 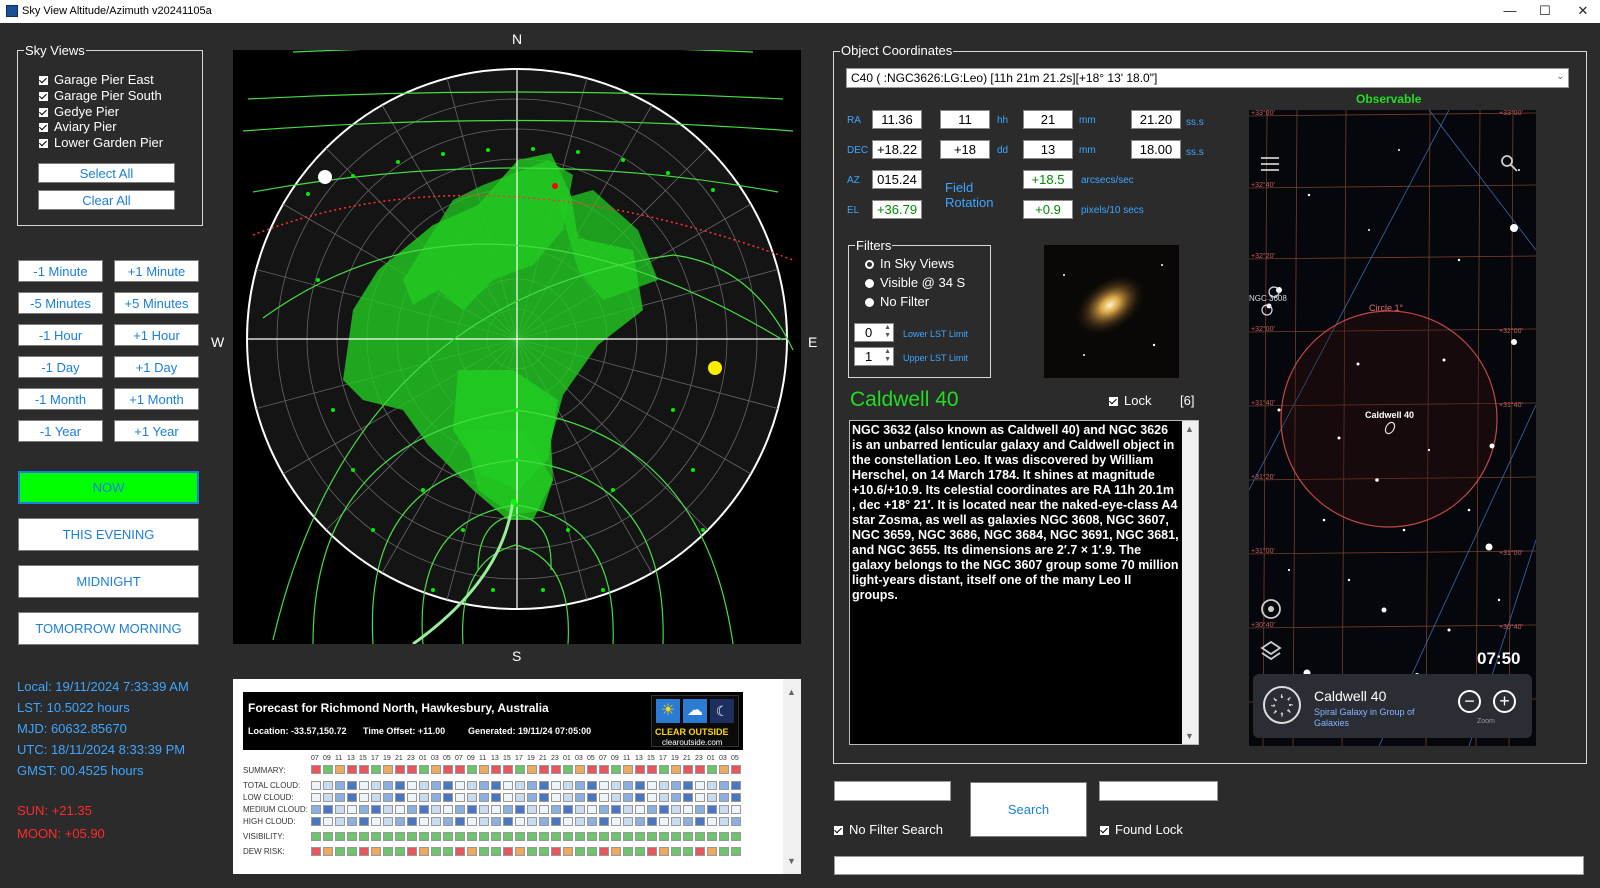 I want to click on sky-views-title: Sky Views, so click(x=55, y=50).